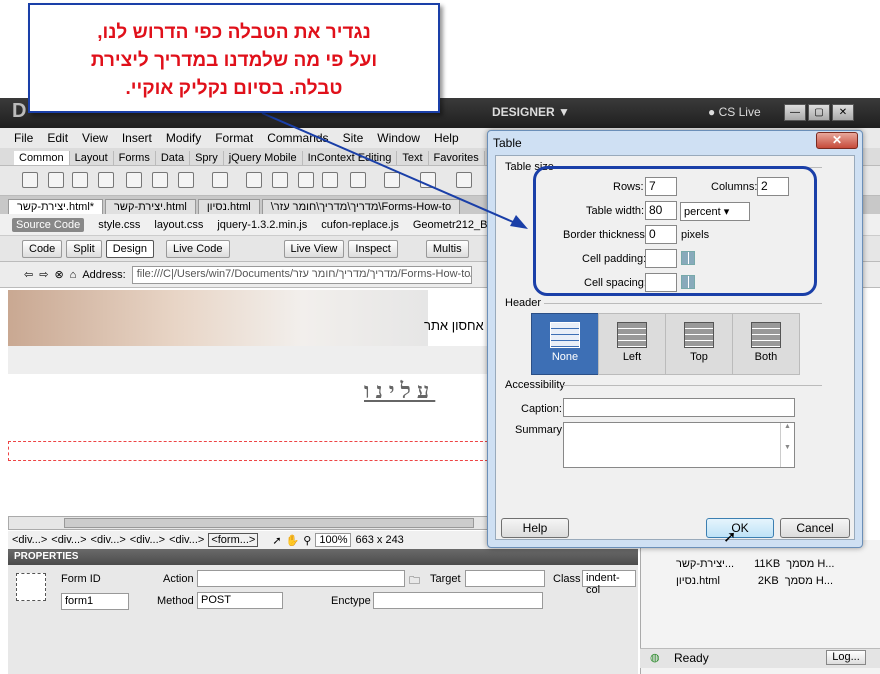 The width and height of the screenshot is (880, 674). Describe the element at coordinates (234, 32) in the screenshot. I see `callout-line-1: נגדיר את הטבלה כפי הדרוש לנו,` at that location.